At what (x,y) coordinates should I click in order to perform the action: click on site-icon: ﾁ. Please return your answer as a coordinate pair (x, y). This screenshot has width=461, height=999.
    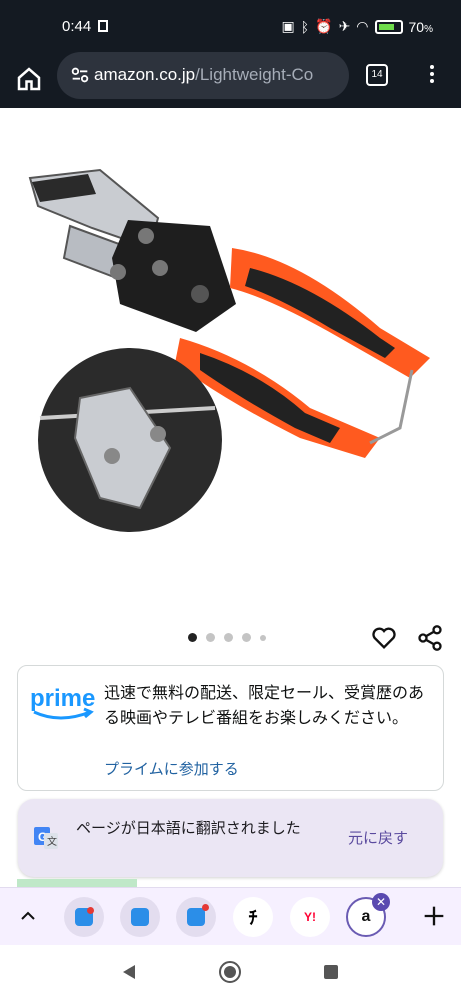
    Looking at the image, I should click on (253, 918).